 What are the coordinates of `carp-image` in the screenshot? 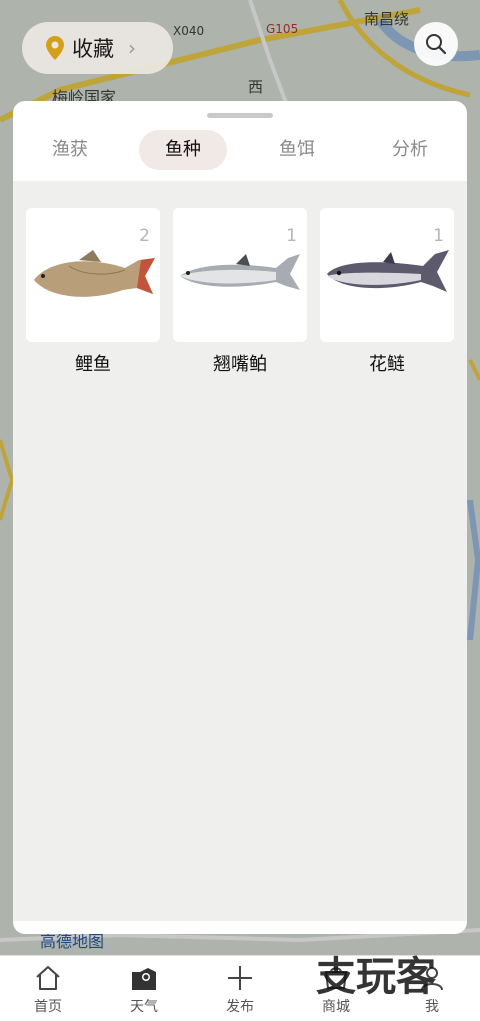 It's located at (94, 273).